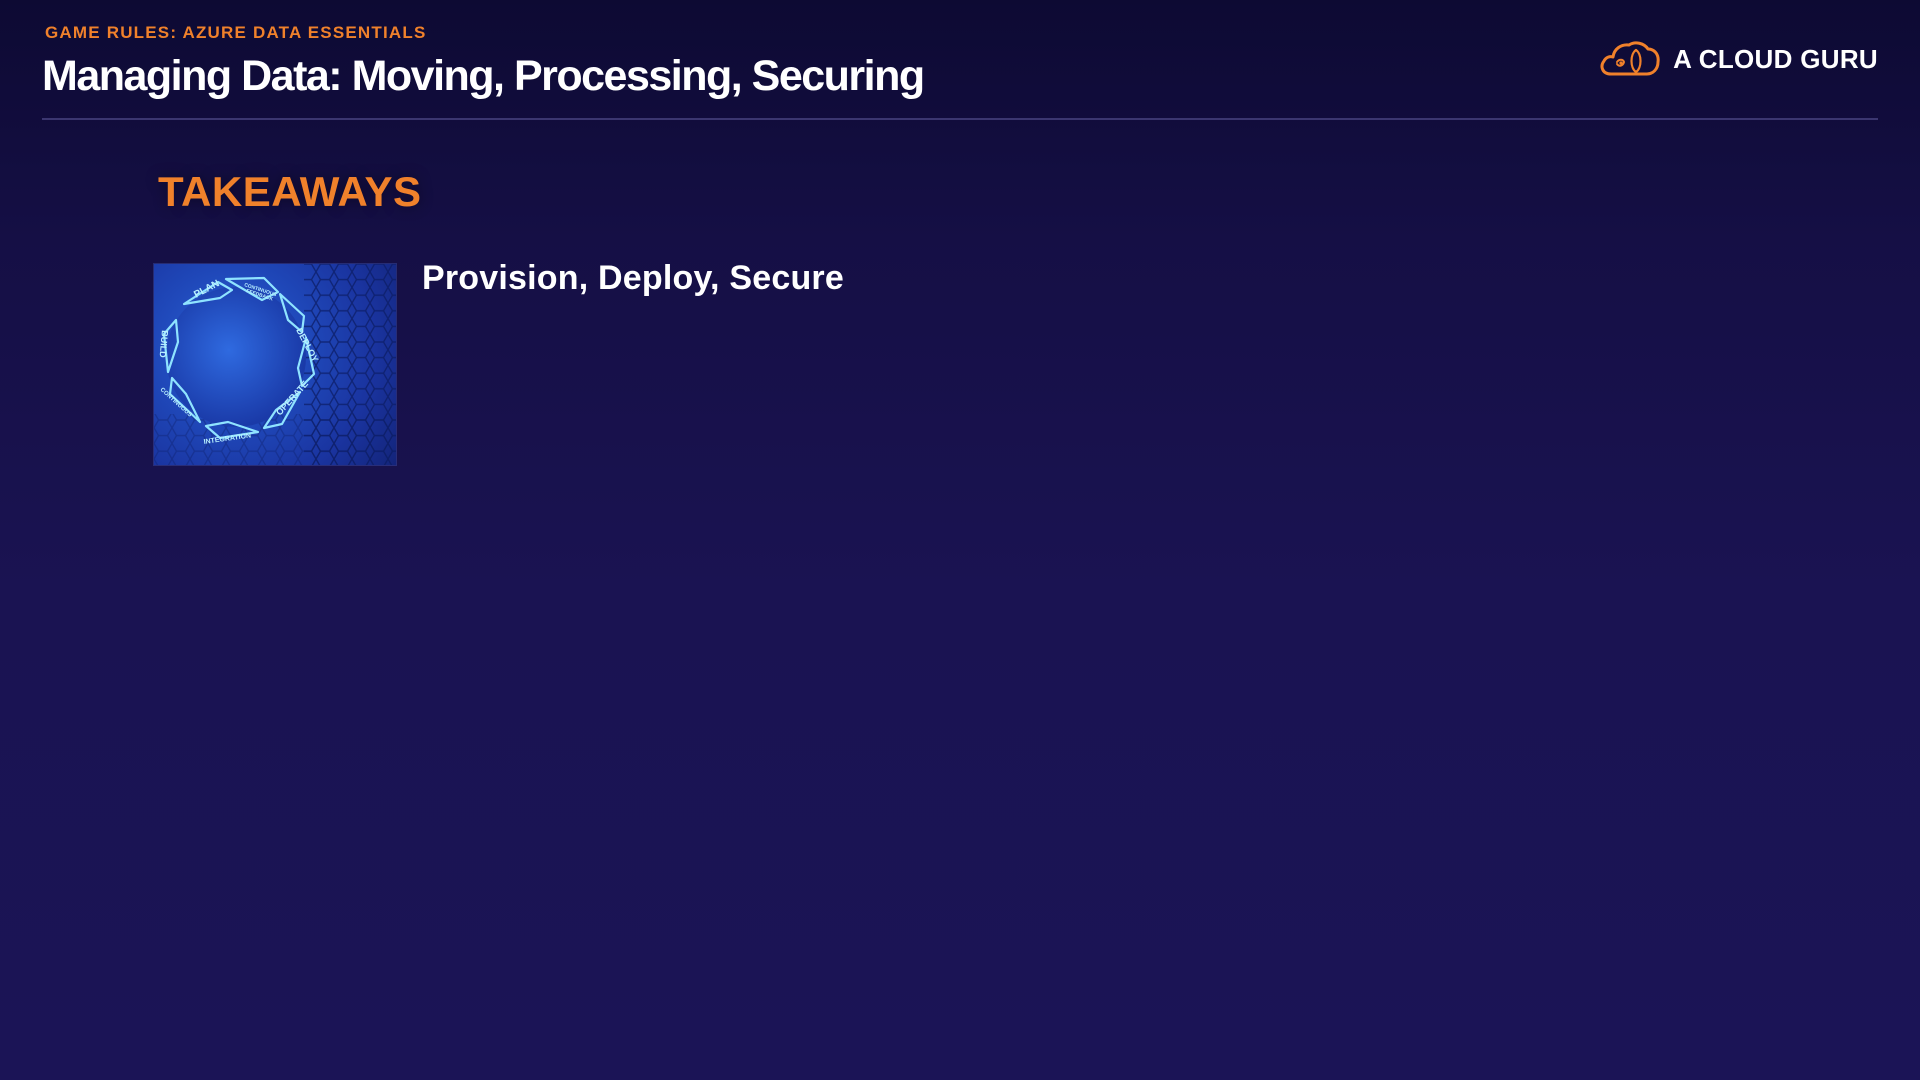 This screenshot has height=1080, width=1920. What do you see at coordinates (236, 32) in the screenshot?
I see `header-kicker: GAME RULES: AZURE DATA ESSENTIALS` at bounding box center [236, 32].